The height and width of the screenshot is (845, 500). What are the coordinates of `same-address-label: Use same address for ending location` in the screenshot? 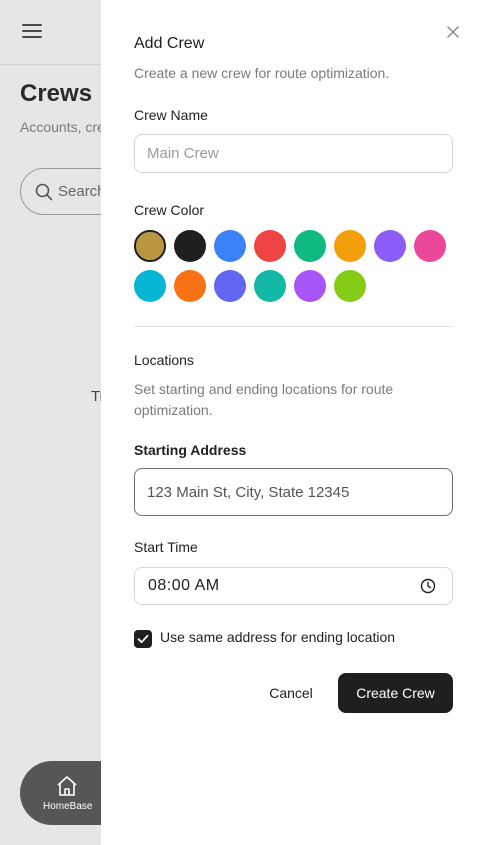 It's located at (278, 637).